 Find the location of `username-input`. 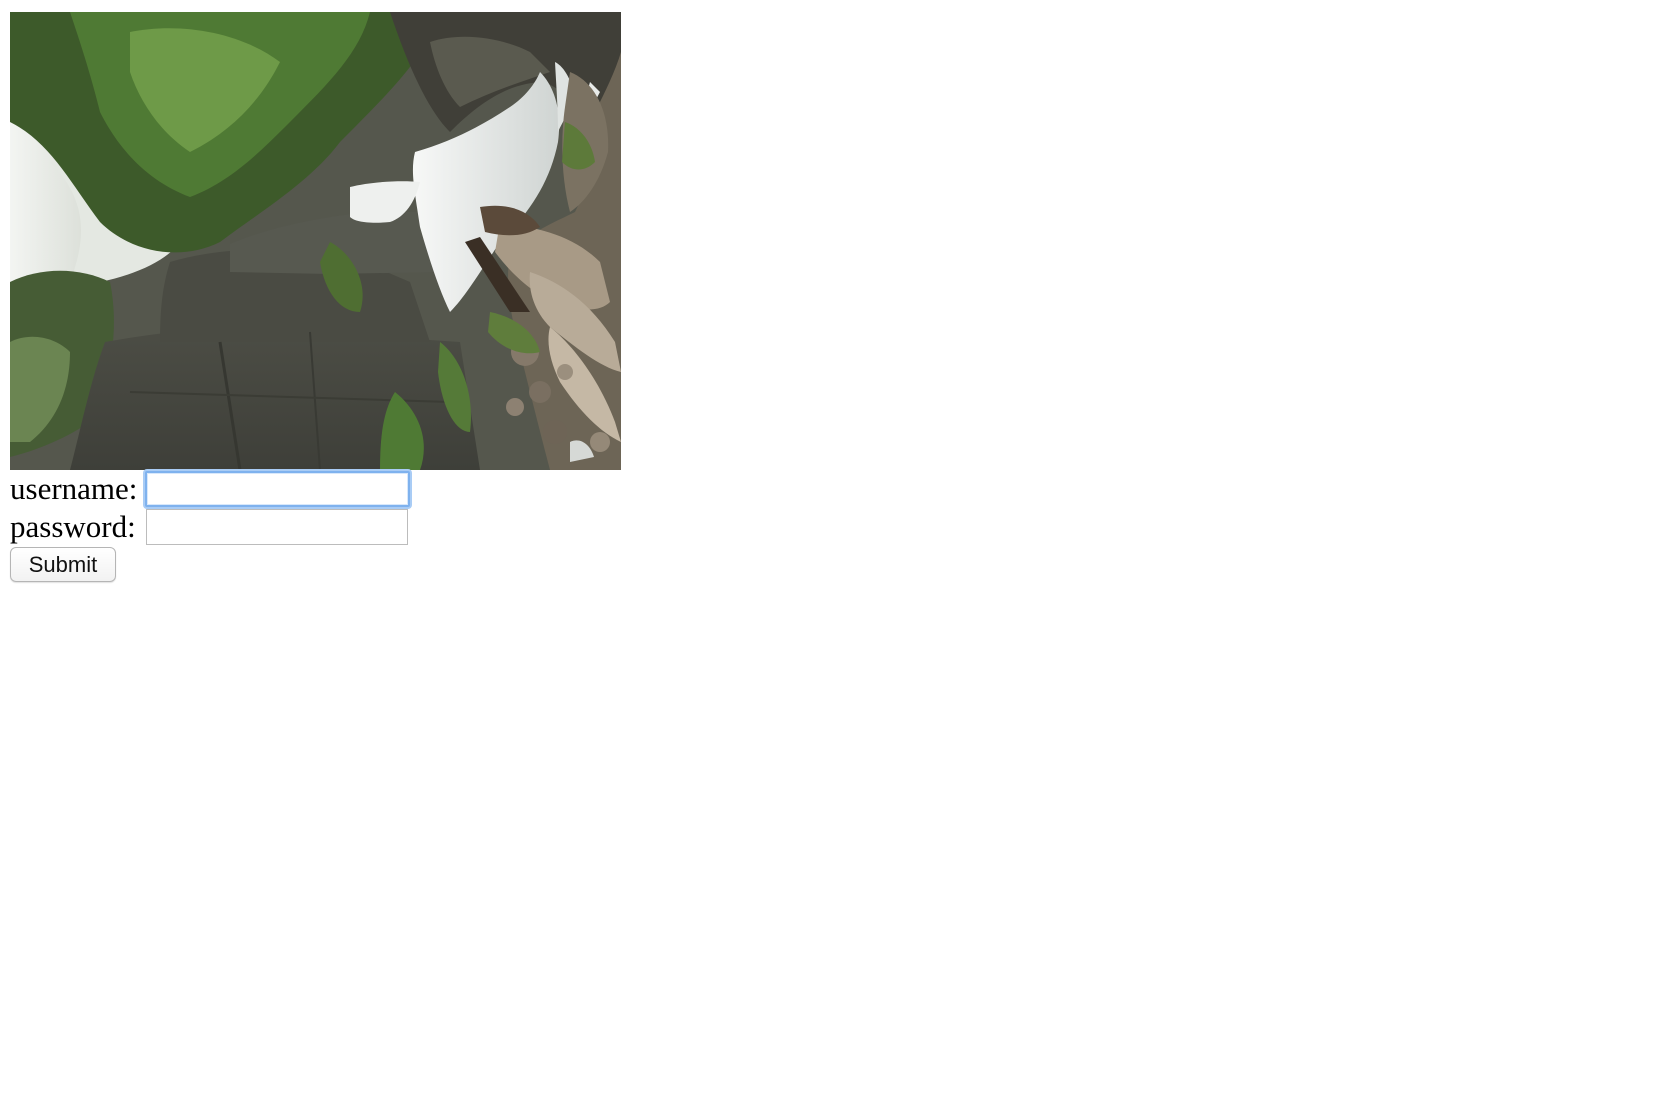

username-input is located at coordinates (278, 489).